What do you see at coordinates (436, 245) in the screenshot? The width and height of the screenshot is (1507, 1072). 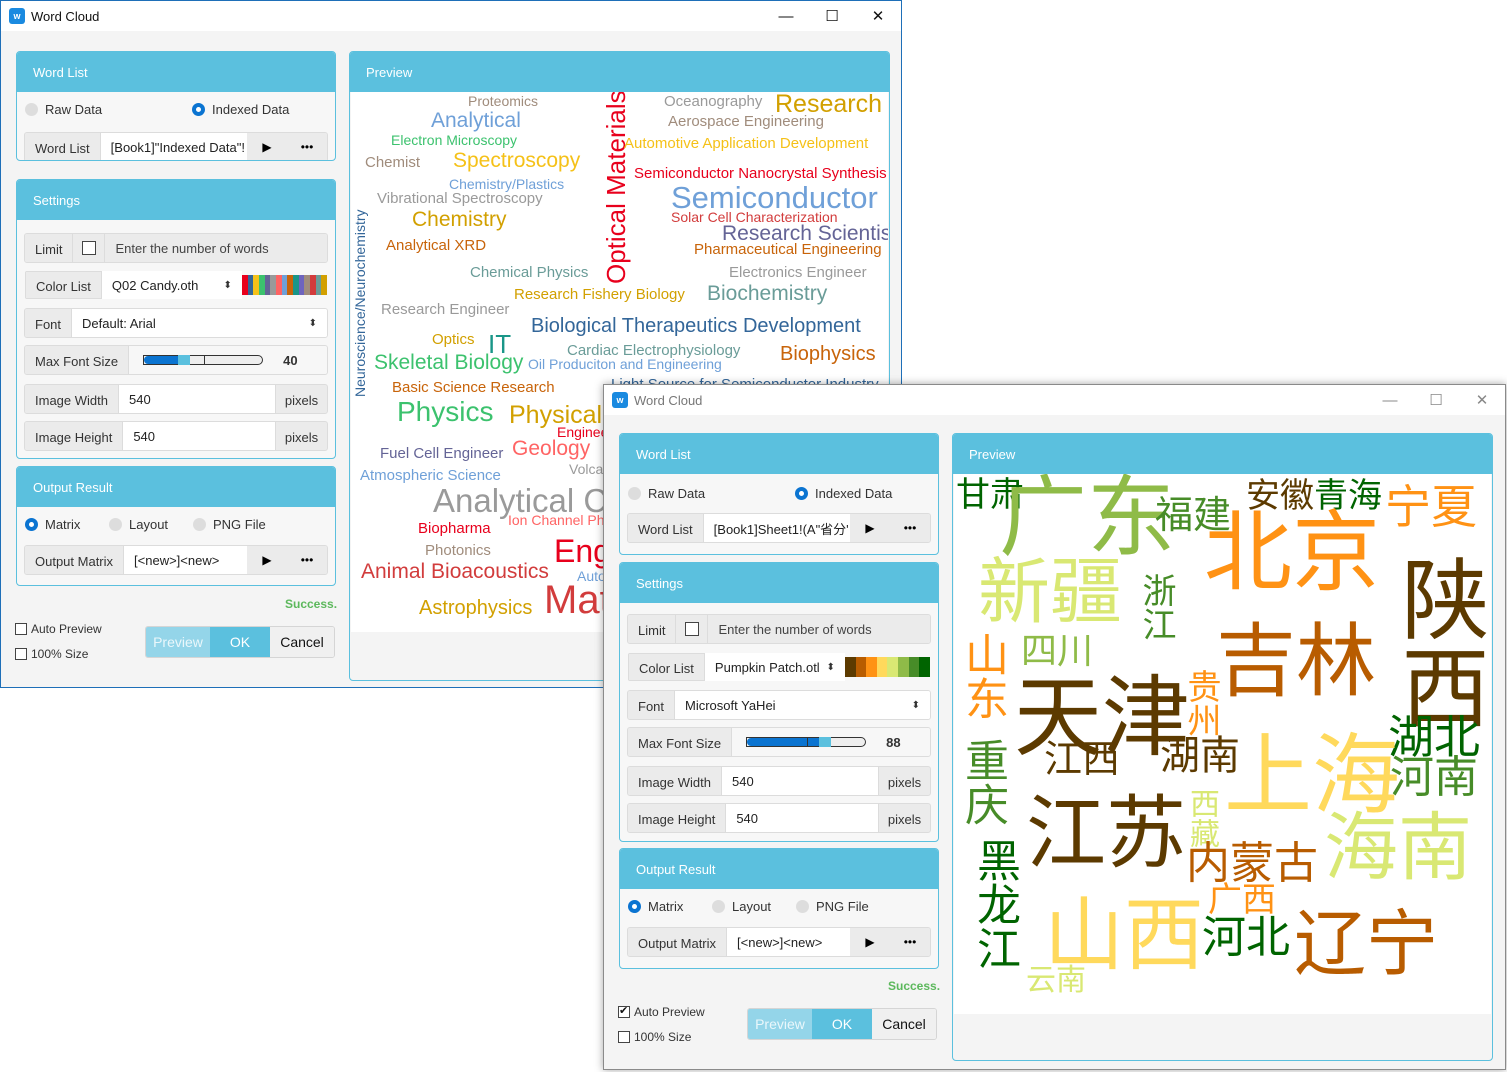 I see `cloud-word: Analytical XRD` at bounding box center [436, 245].